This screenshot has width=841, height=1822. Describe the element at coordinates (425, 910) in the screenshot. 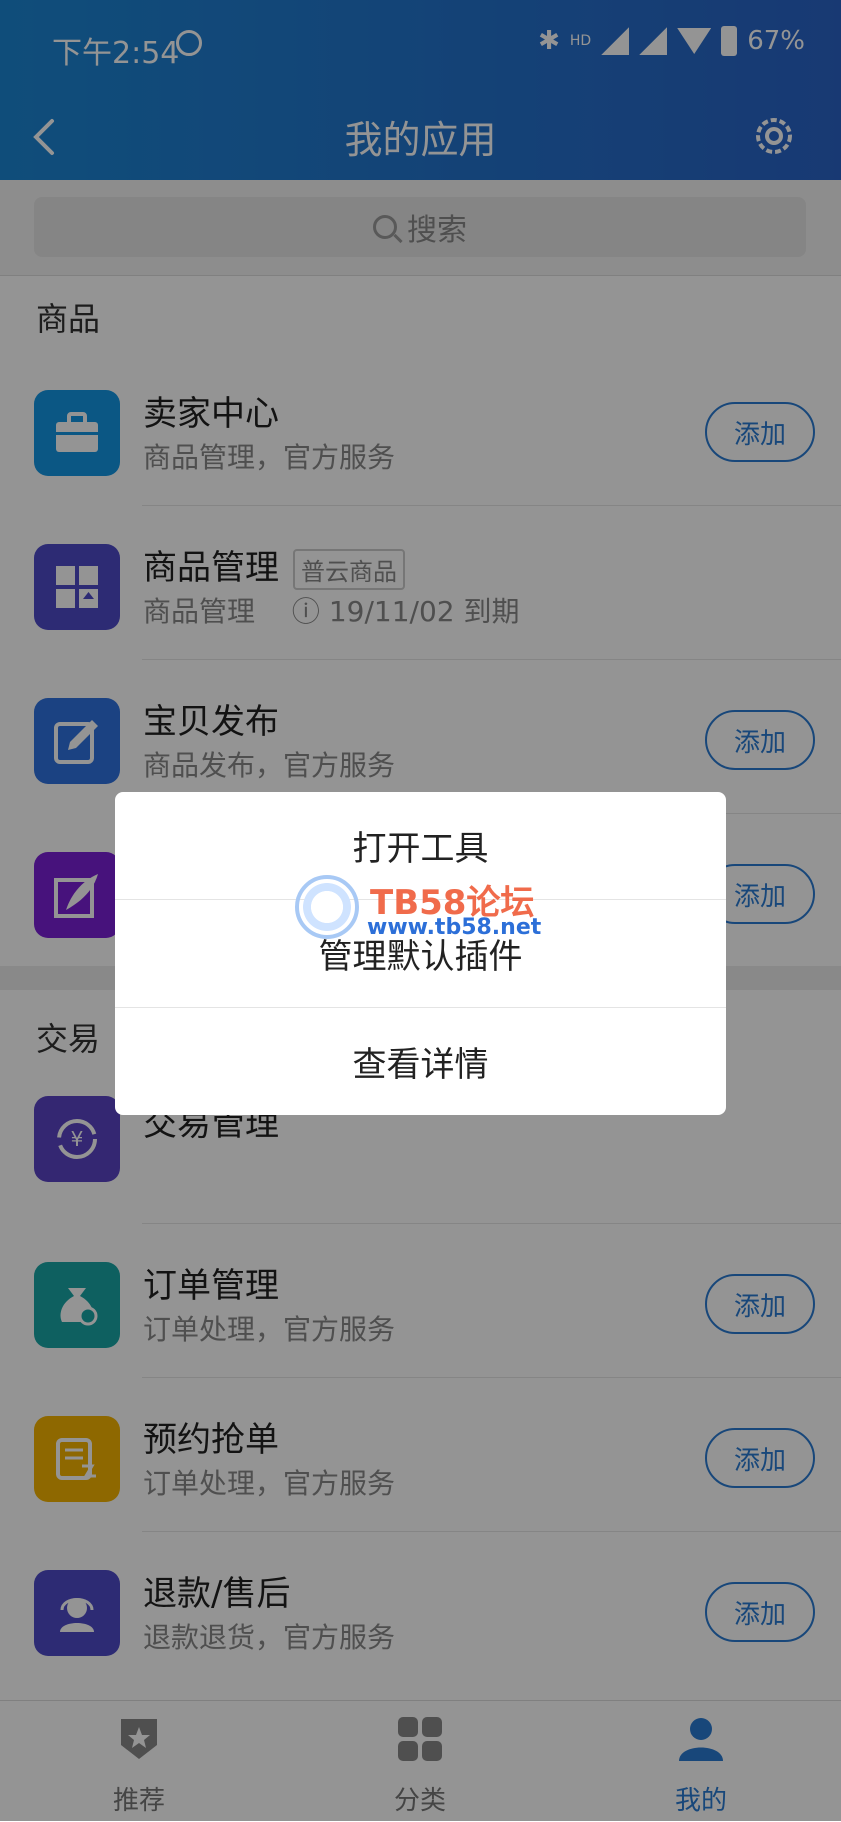

I see `watermark: TB58论坛 www.tb58.net` at that location.